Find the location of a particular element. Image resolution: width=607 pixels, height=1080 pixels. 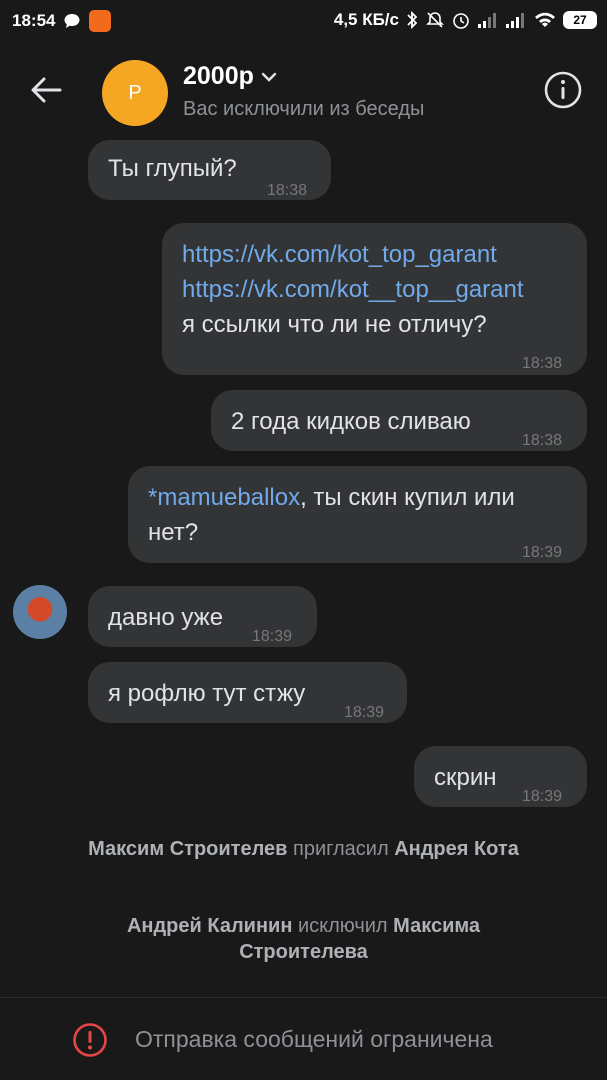

message-link: https://vk.com/kot__top__garant is located at coordinates (374, 289).